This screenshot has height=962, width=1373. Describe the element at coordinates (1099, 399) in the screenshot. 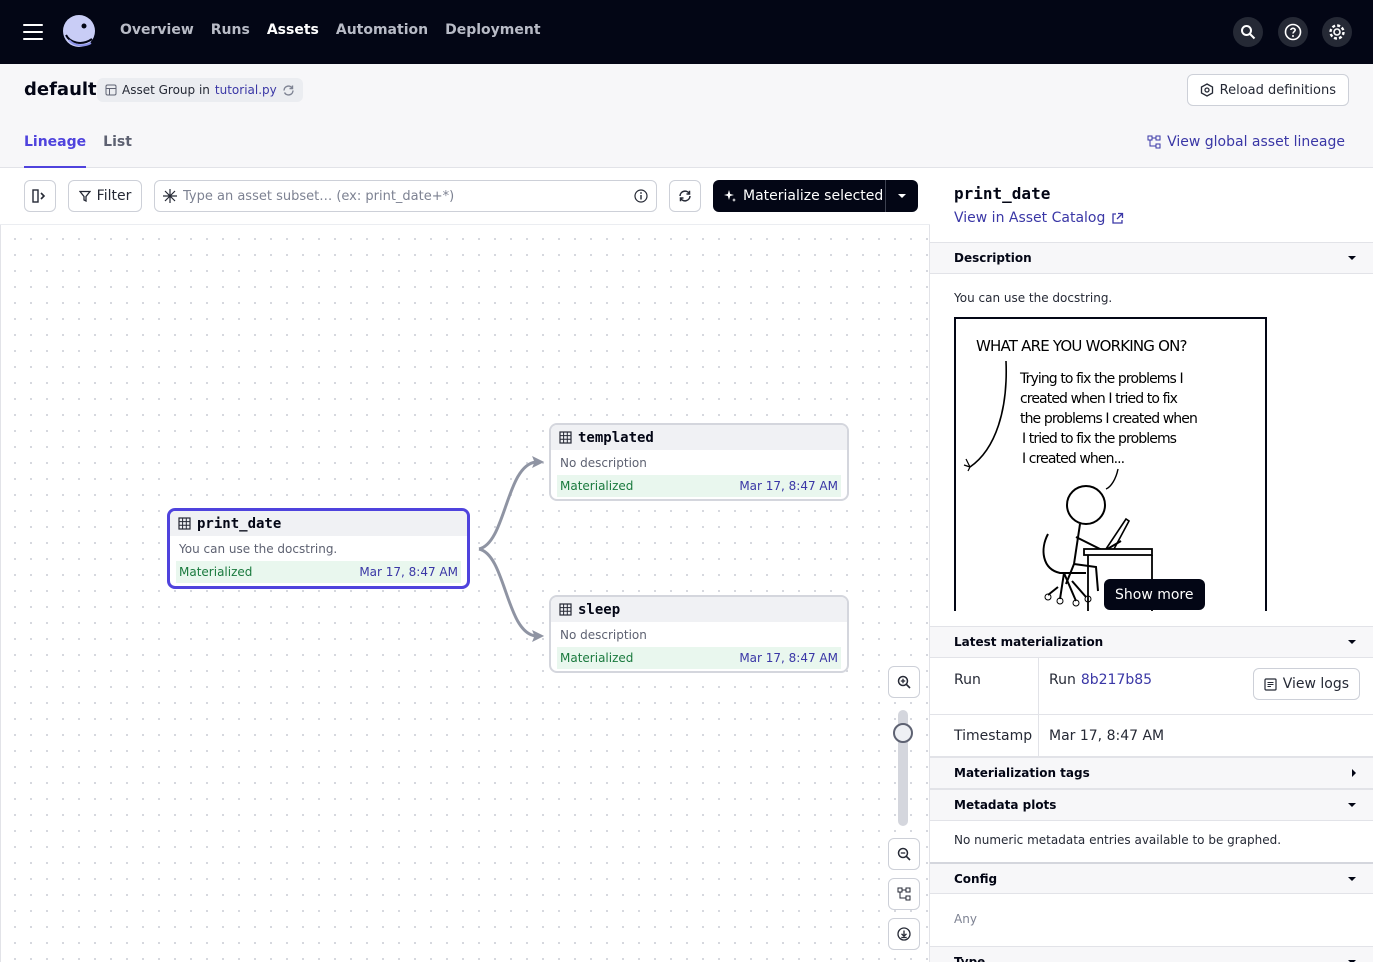

I see `comic-answer-line-2: created when I tried to fix` at that location.